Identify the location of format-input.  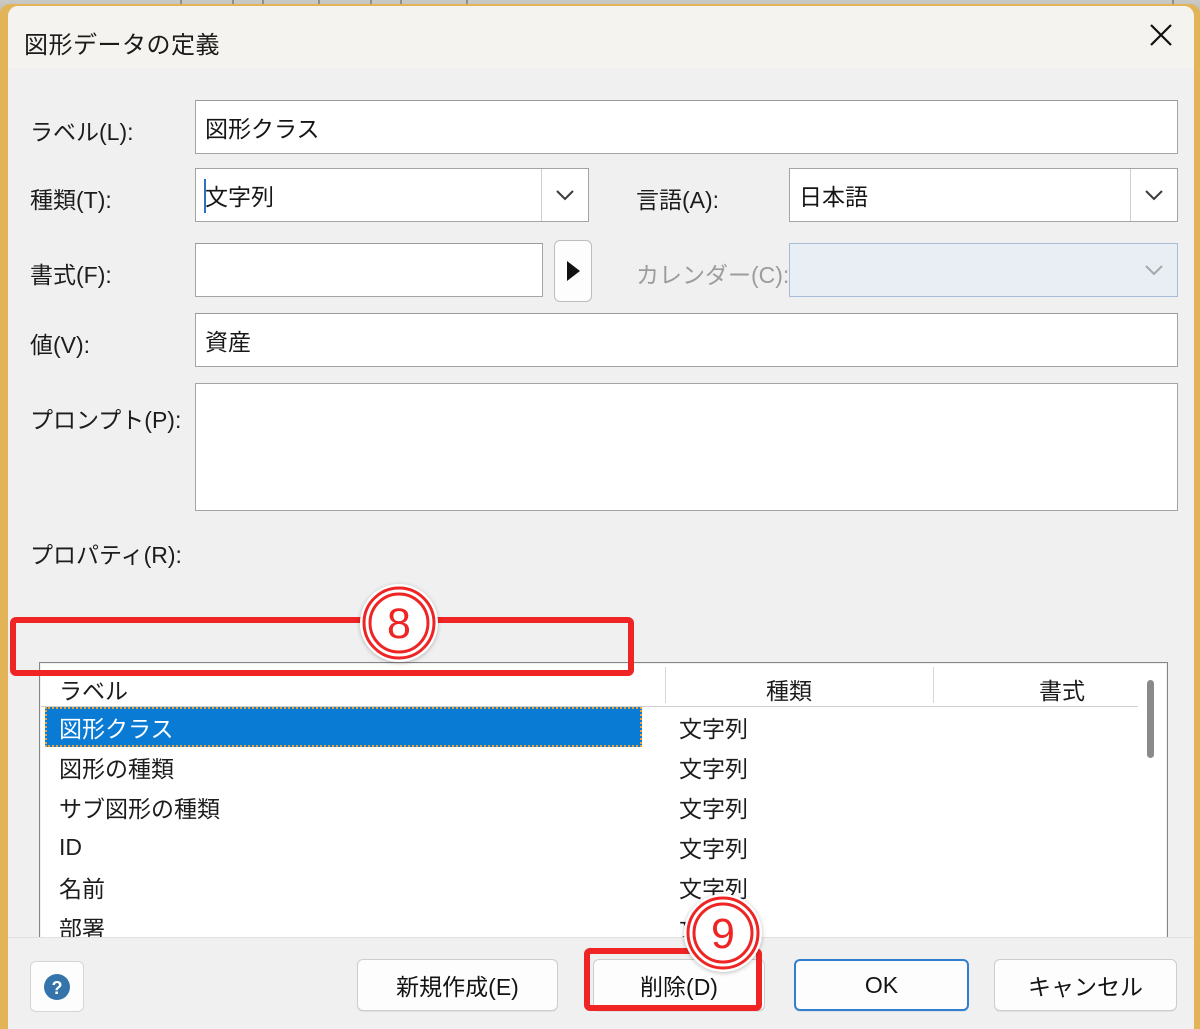
(369, 270).